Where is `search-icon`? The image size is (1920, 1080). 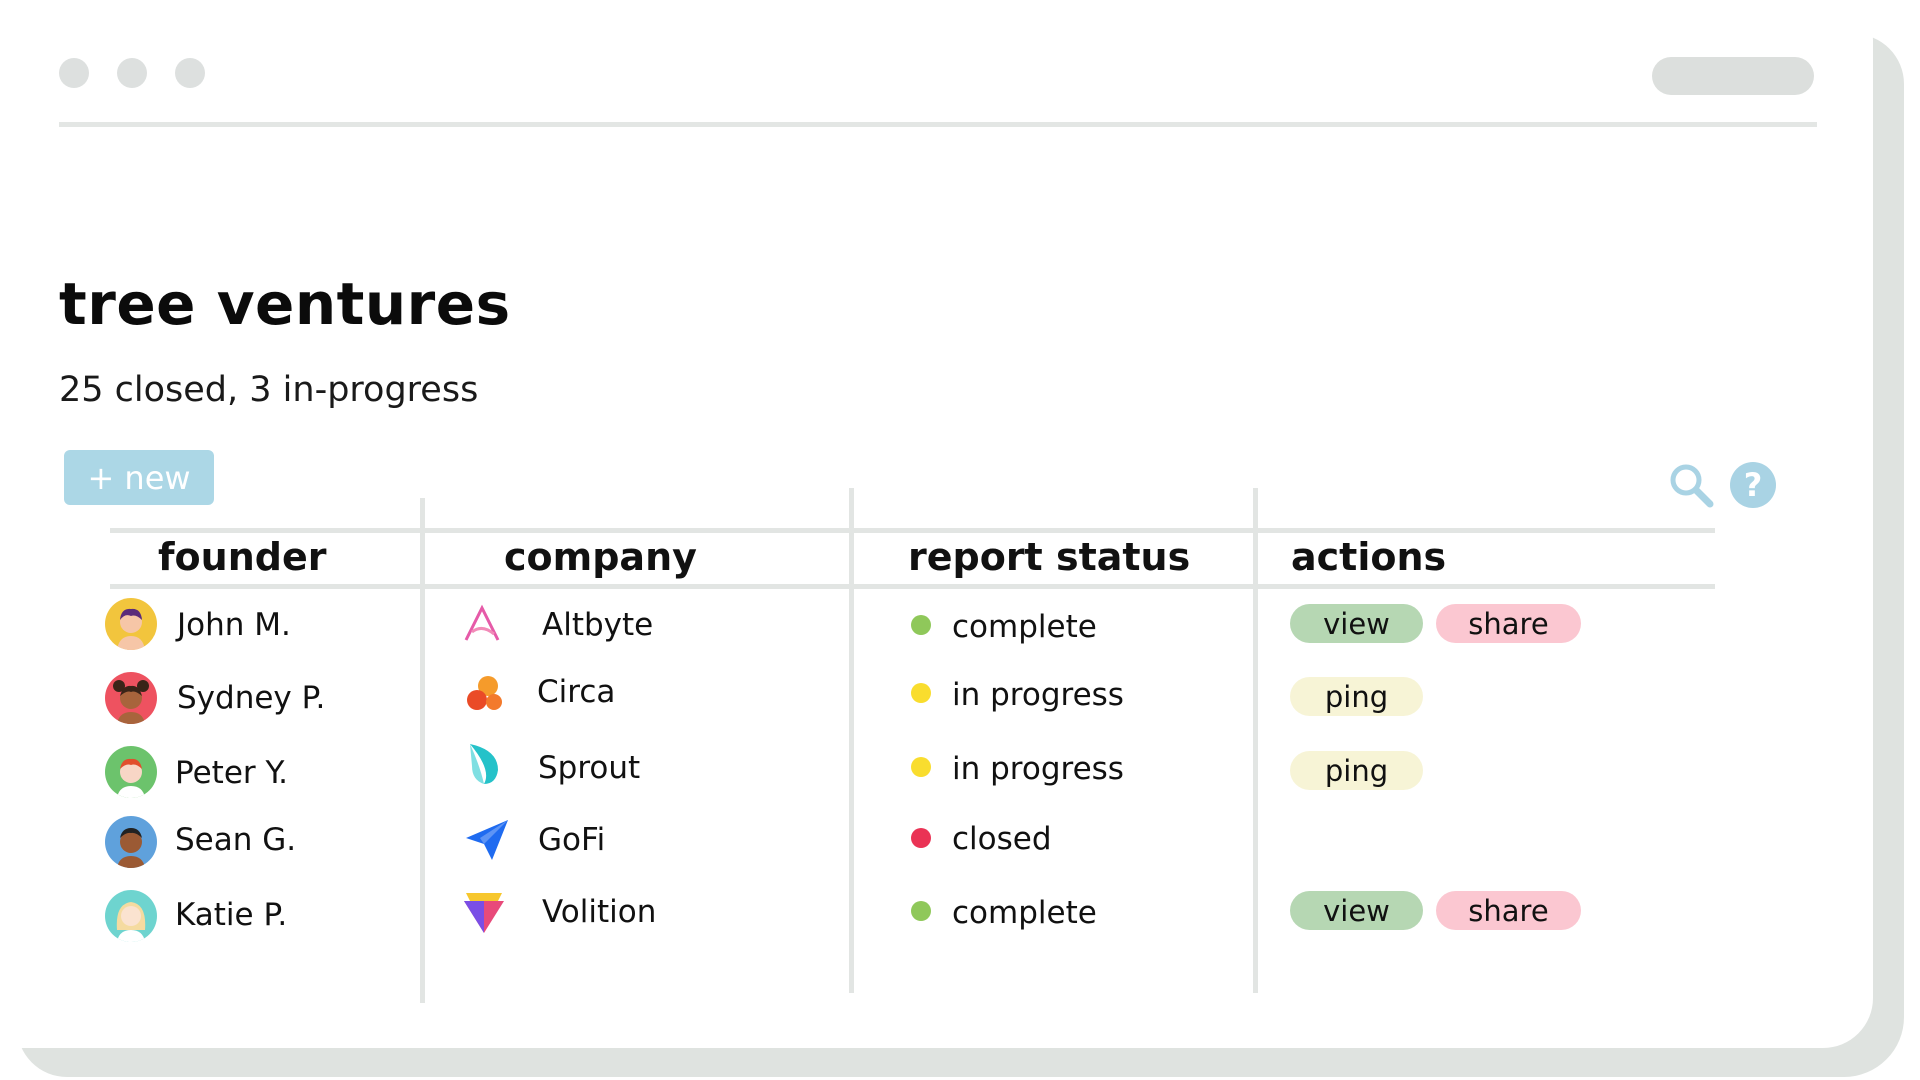
search-icon is located at coordinates (1691, 485).